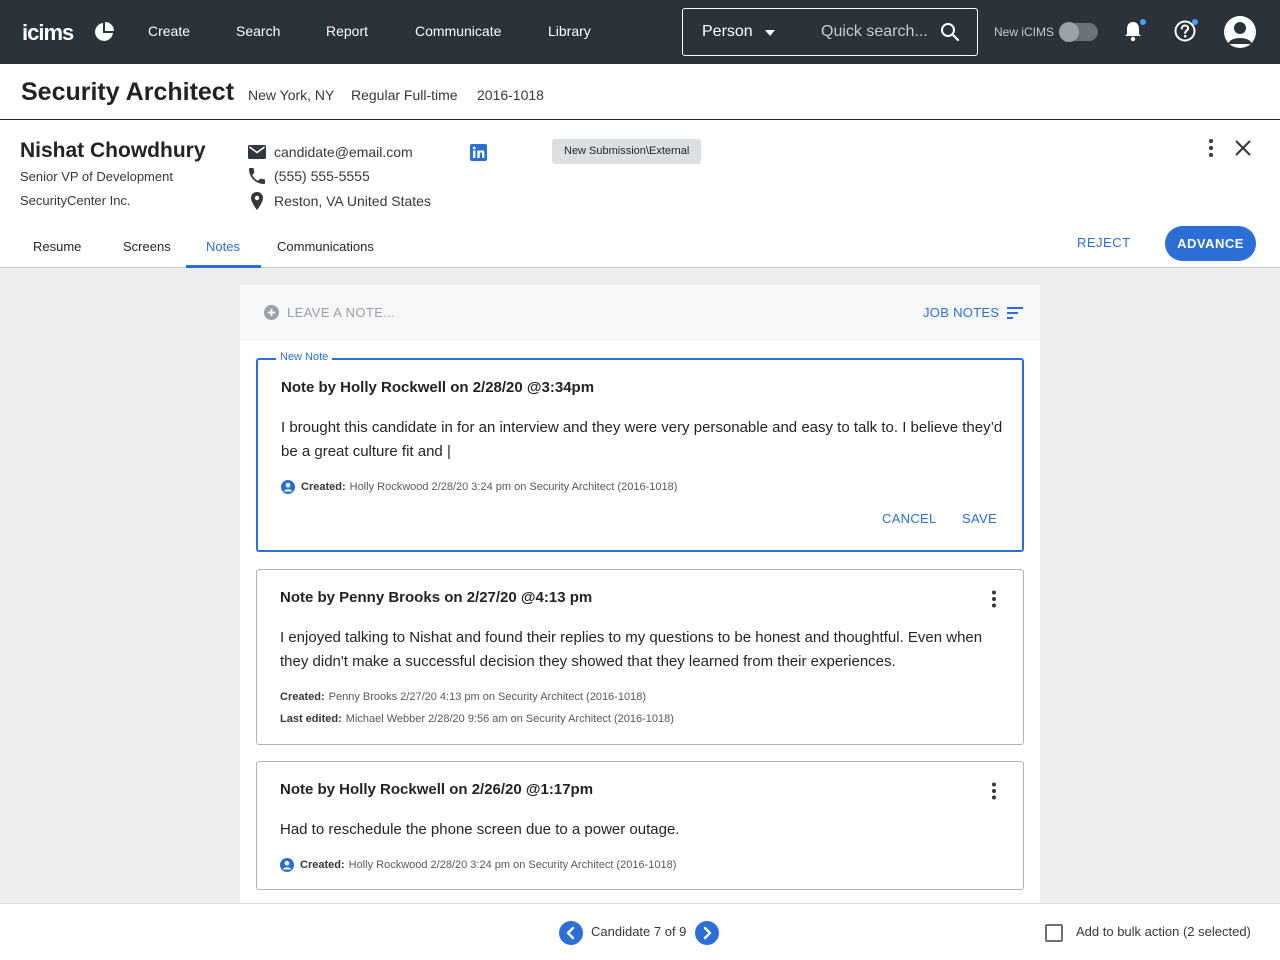 The image size is (1280, 960). What do you see at coordinates (257, 152) in the screenshot?
I see `email-icon` at bounding box center [257, 152].